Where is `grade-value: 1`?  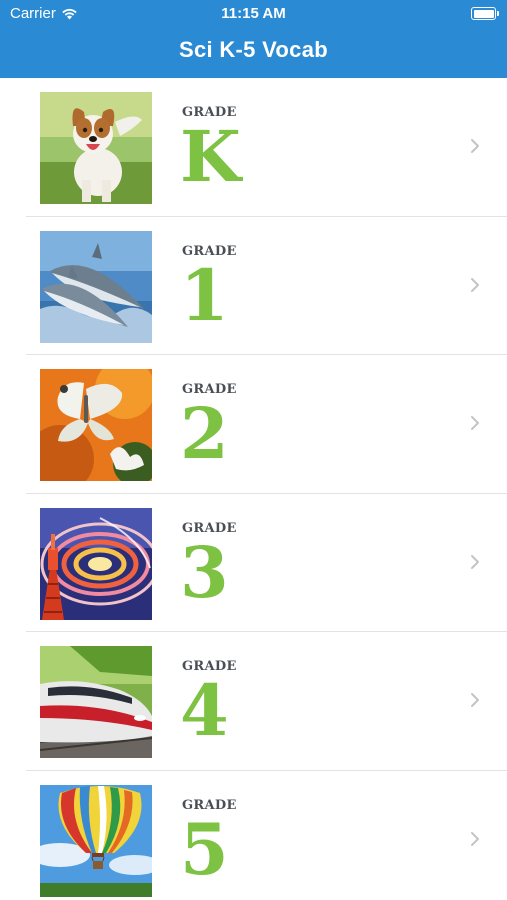 grade-value: 1 is located at coordinates (204, 295).